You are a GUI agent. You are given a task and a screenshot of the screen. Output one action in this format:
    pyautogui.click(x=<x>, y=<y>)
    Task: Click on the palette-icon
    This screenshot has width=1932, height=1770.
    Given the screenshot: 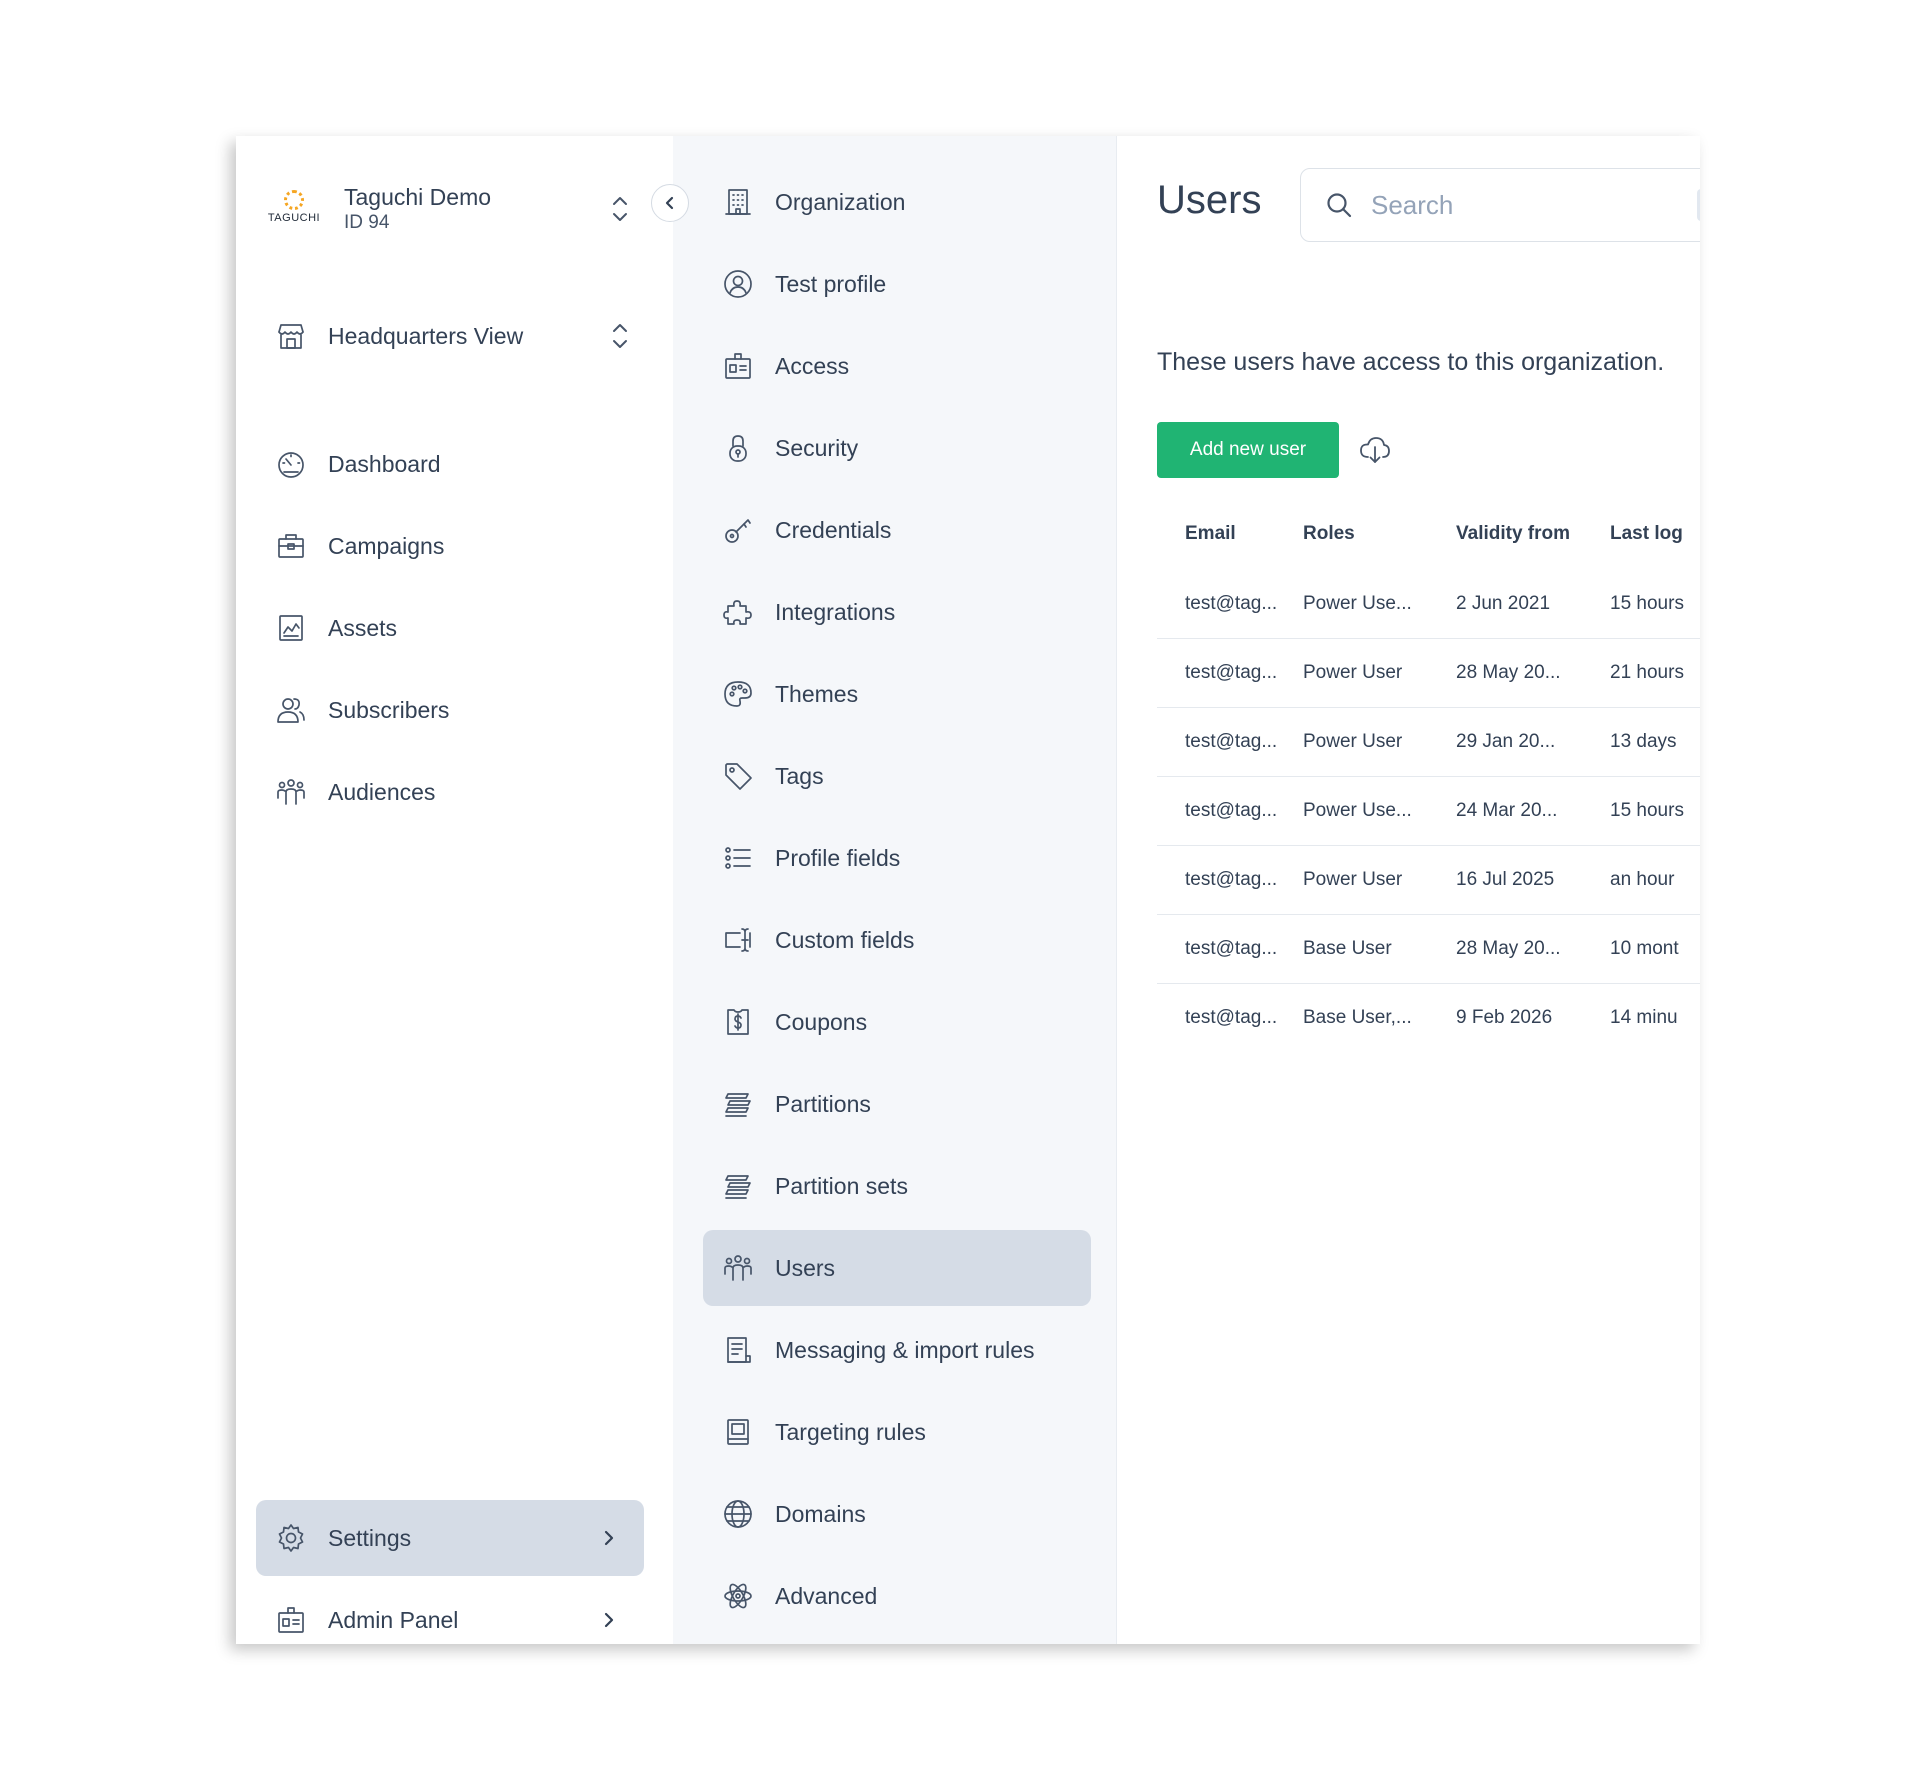 What is the action you would take?
    pyautogui.click(x=738, y=694)
    